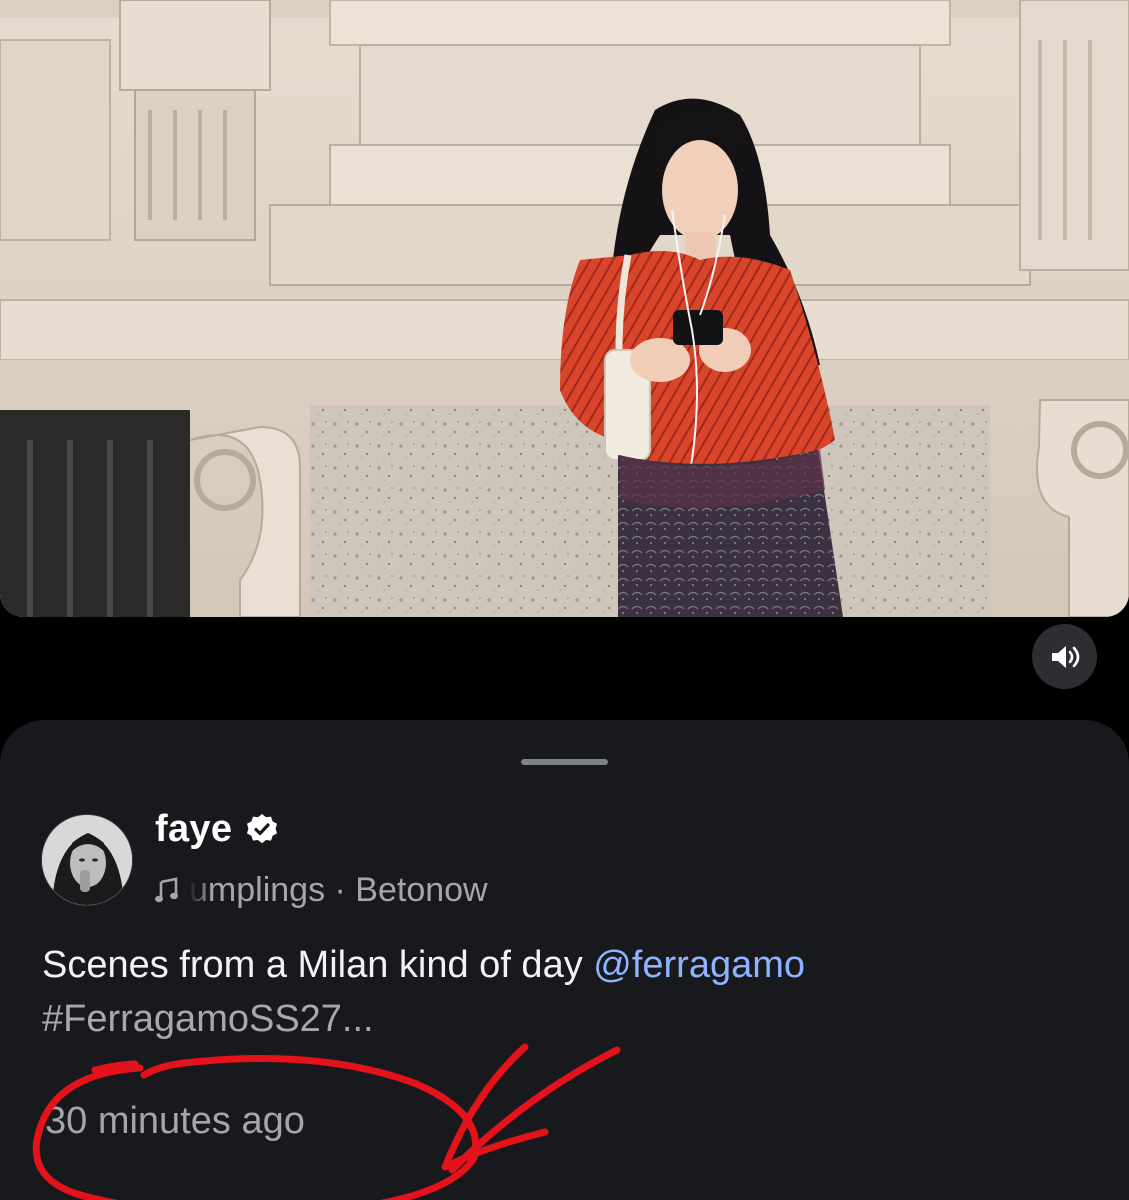 The height and width of the screenshot is (1200, 1129). What do you see at coordinates (318, 965) in the screenshot?
I see `caption-text: Scenes from a Milan kind of day` at bounding box center [318, 965].